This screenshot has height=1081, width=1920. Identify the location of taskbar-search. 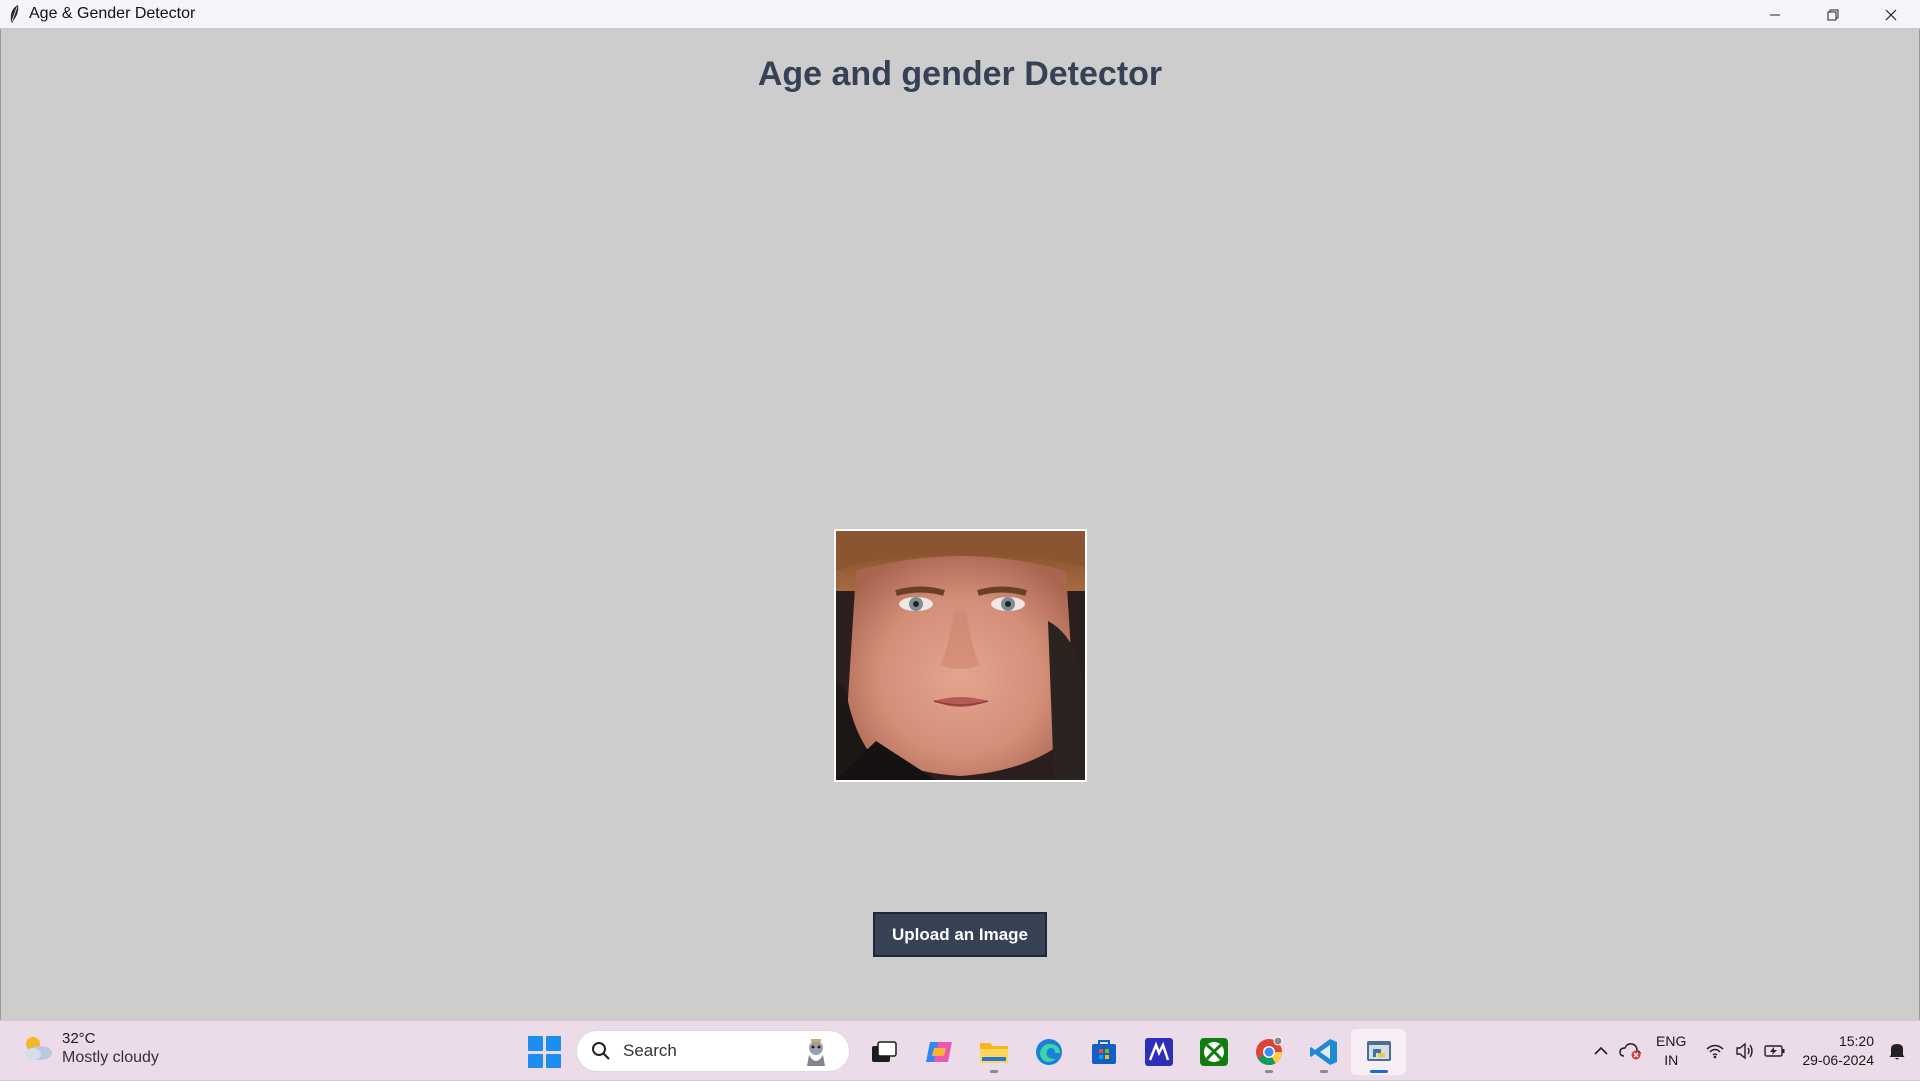
(713, 1051).